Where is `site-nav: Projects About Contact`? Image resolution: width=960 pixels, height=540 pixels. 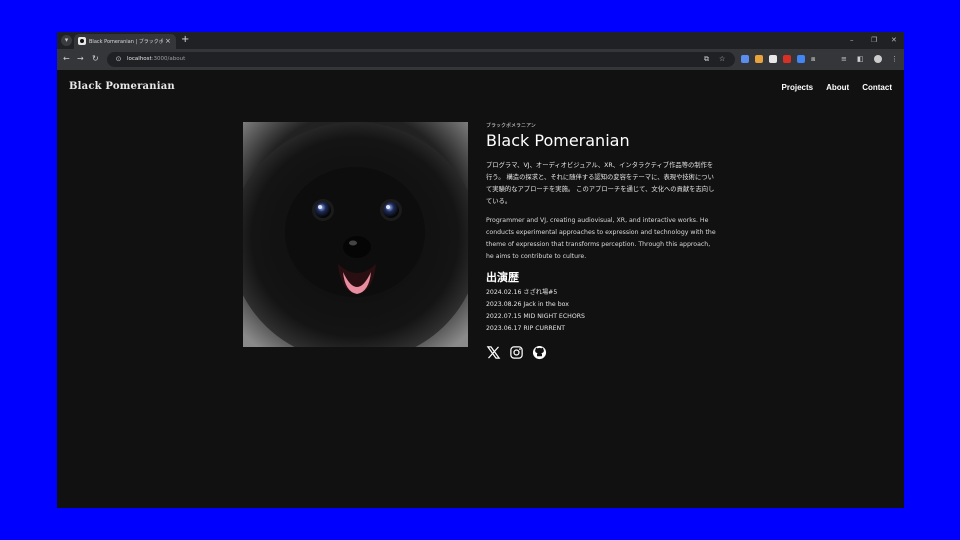
site-nav: Projects About Contact is located at coordinates (837, 88).